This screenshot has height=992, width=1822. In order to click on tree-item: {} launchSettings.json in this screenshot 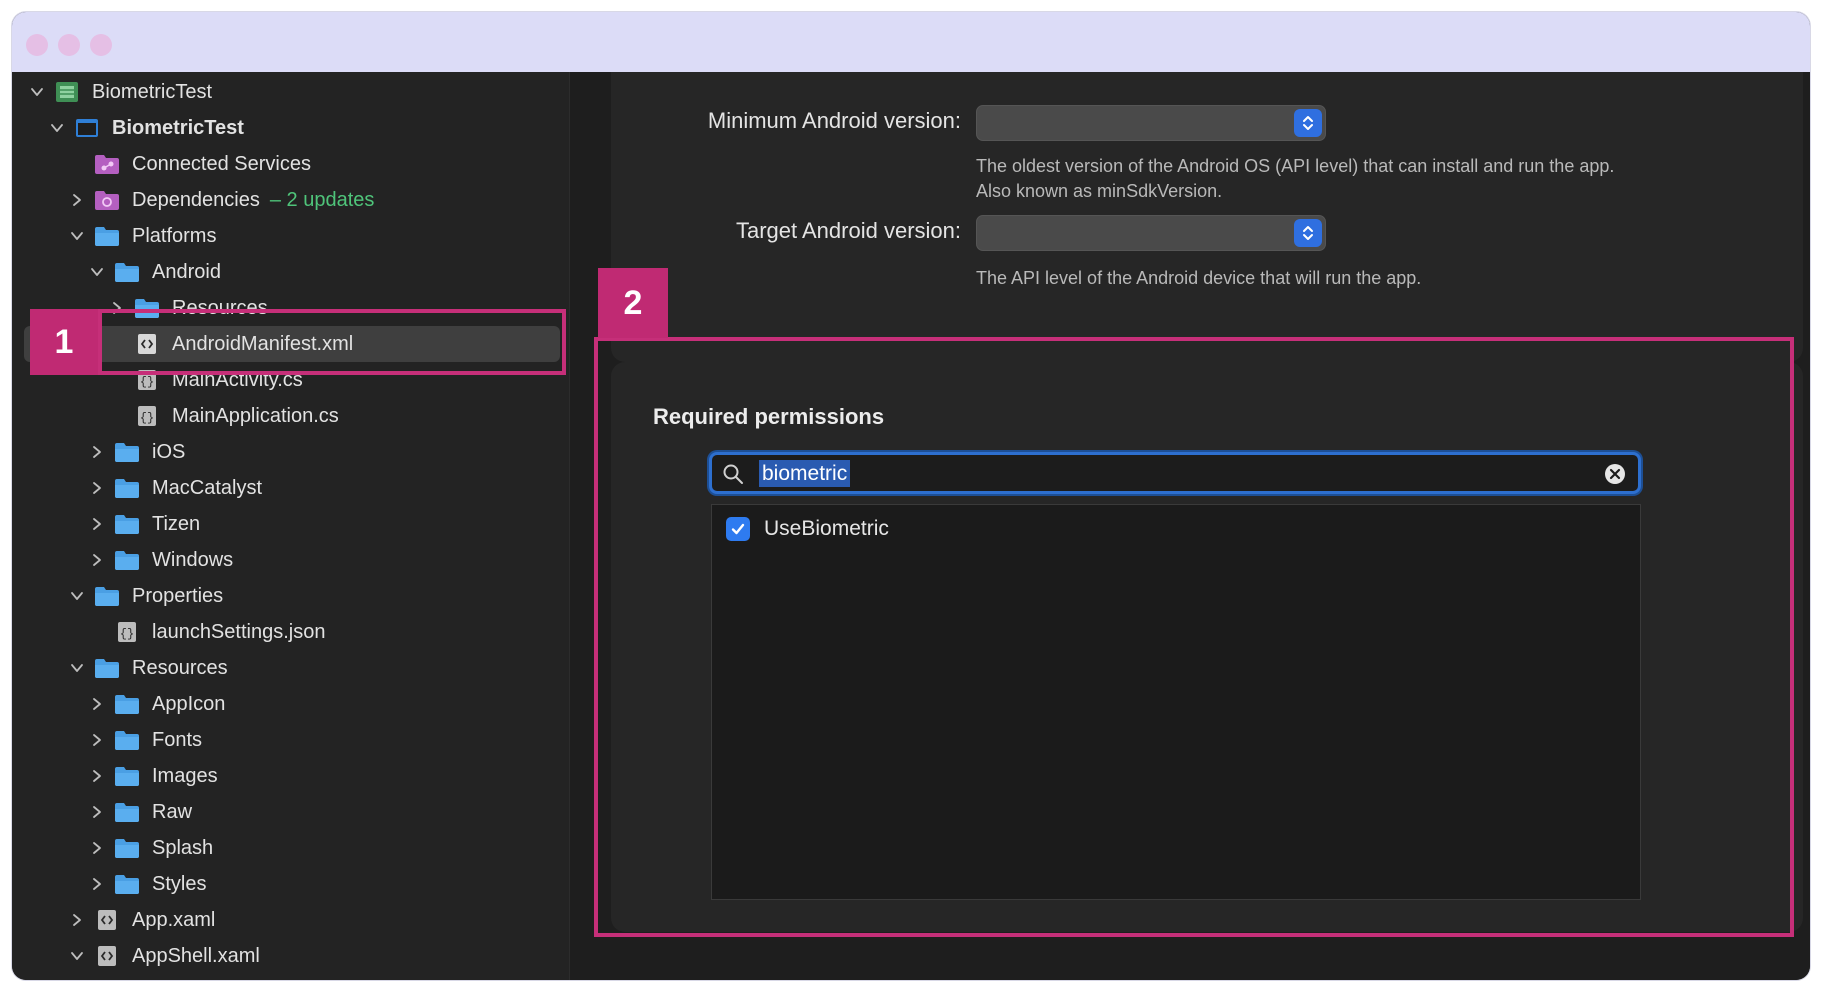, I will do `click(290, 632)`.